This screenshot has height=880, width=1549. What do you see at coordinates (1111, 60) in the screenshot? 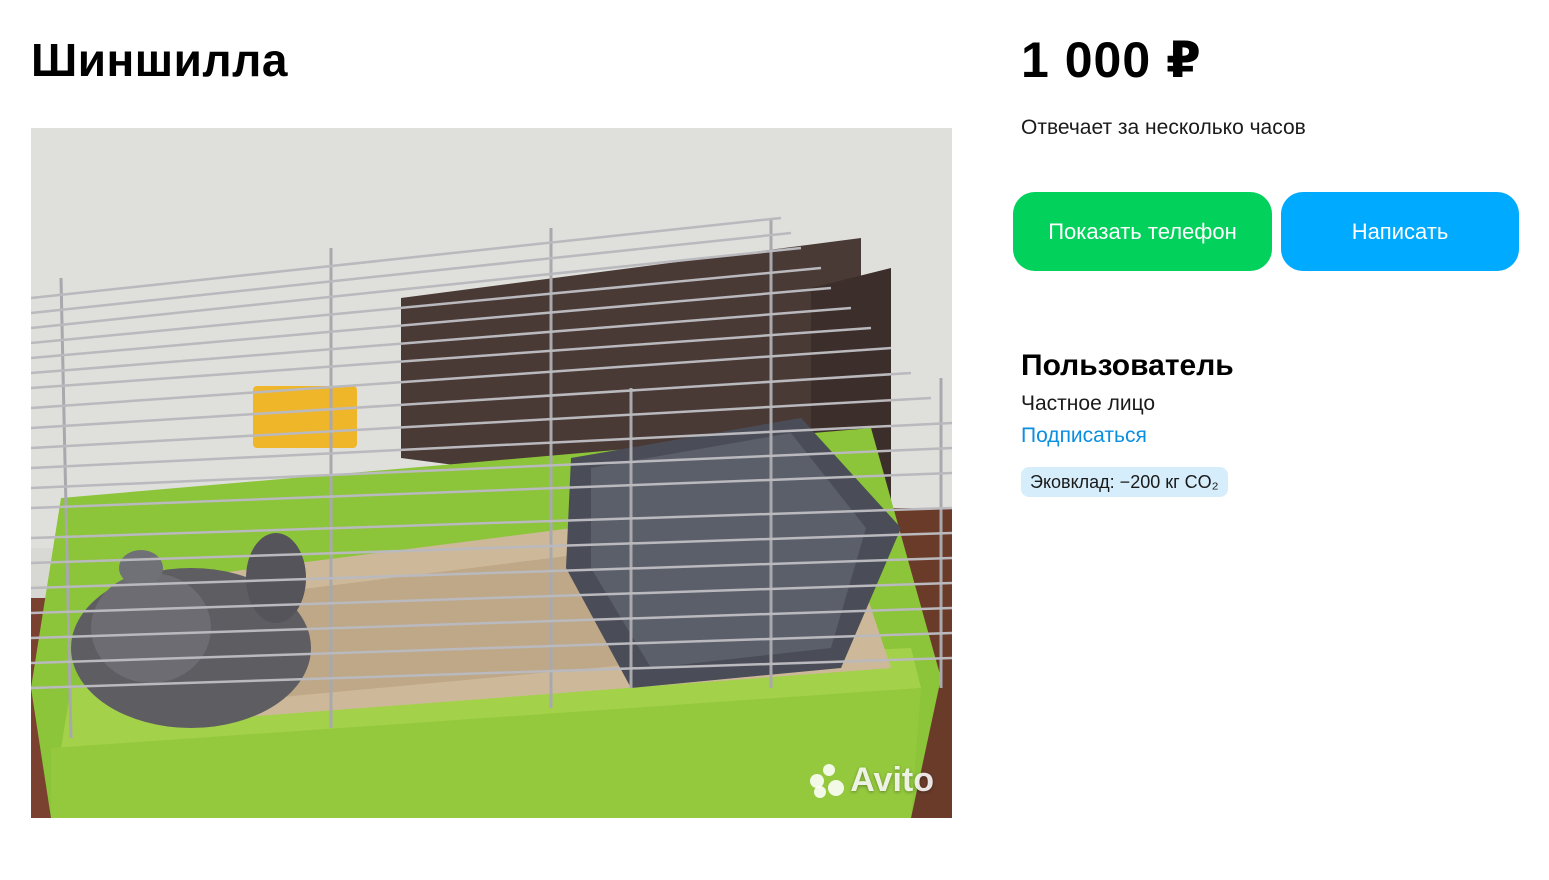
I see `listing-price: 1 000 ₽` at bounding box center [1111, 60].